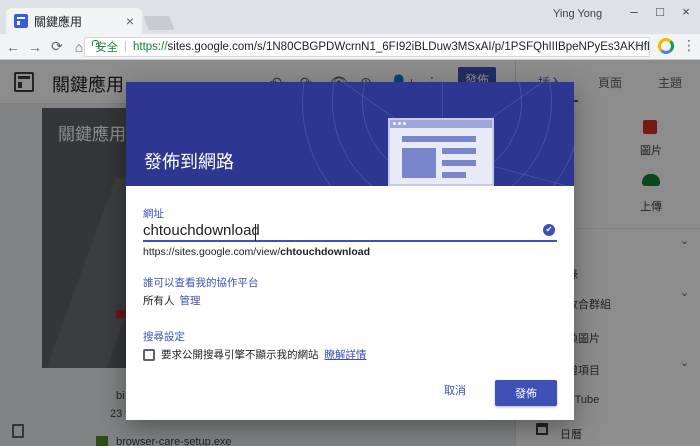  Describe the element at coordinates (634, 11) in the screenshot. I see `minimize-icon: –` at that location.